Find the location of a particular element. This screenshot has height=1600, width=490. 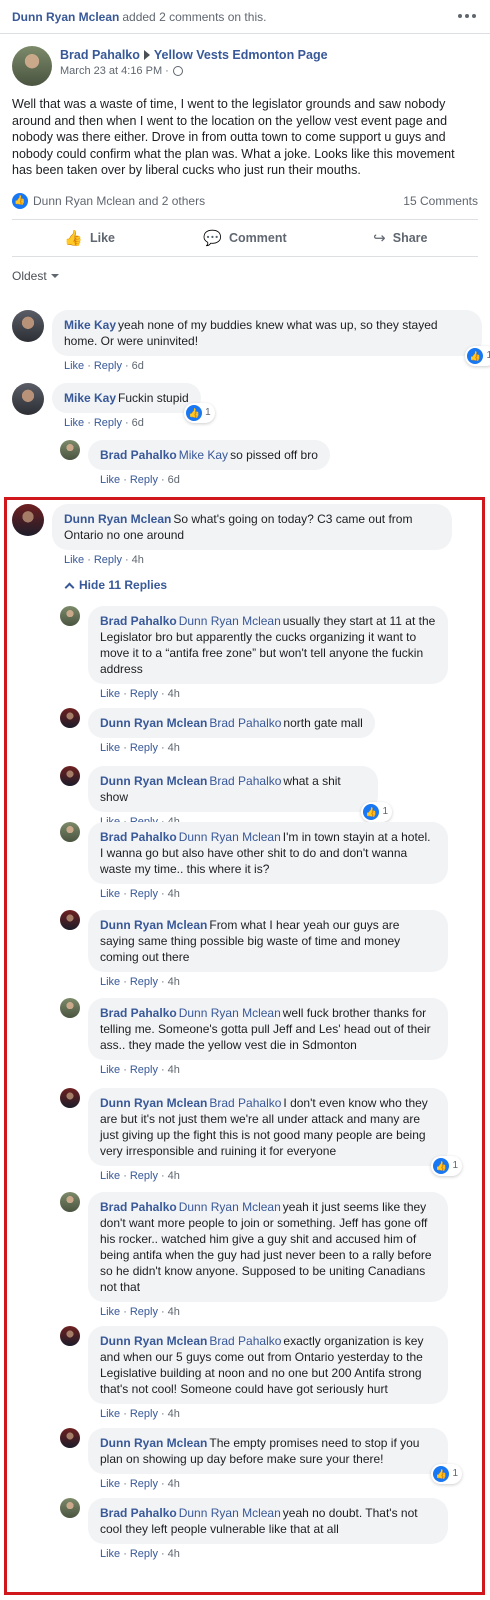

share-button: ↪ Share is located at coordinates (400, 238).